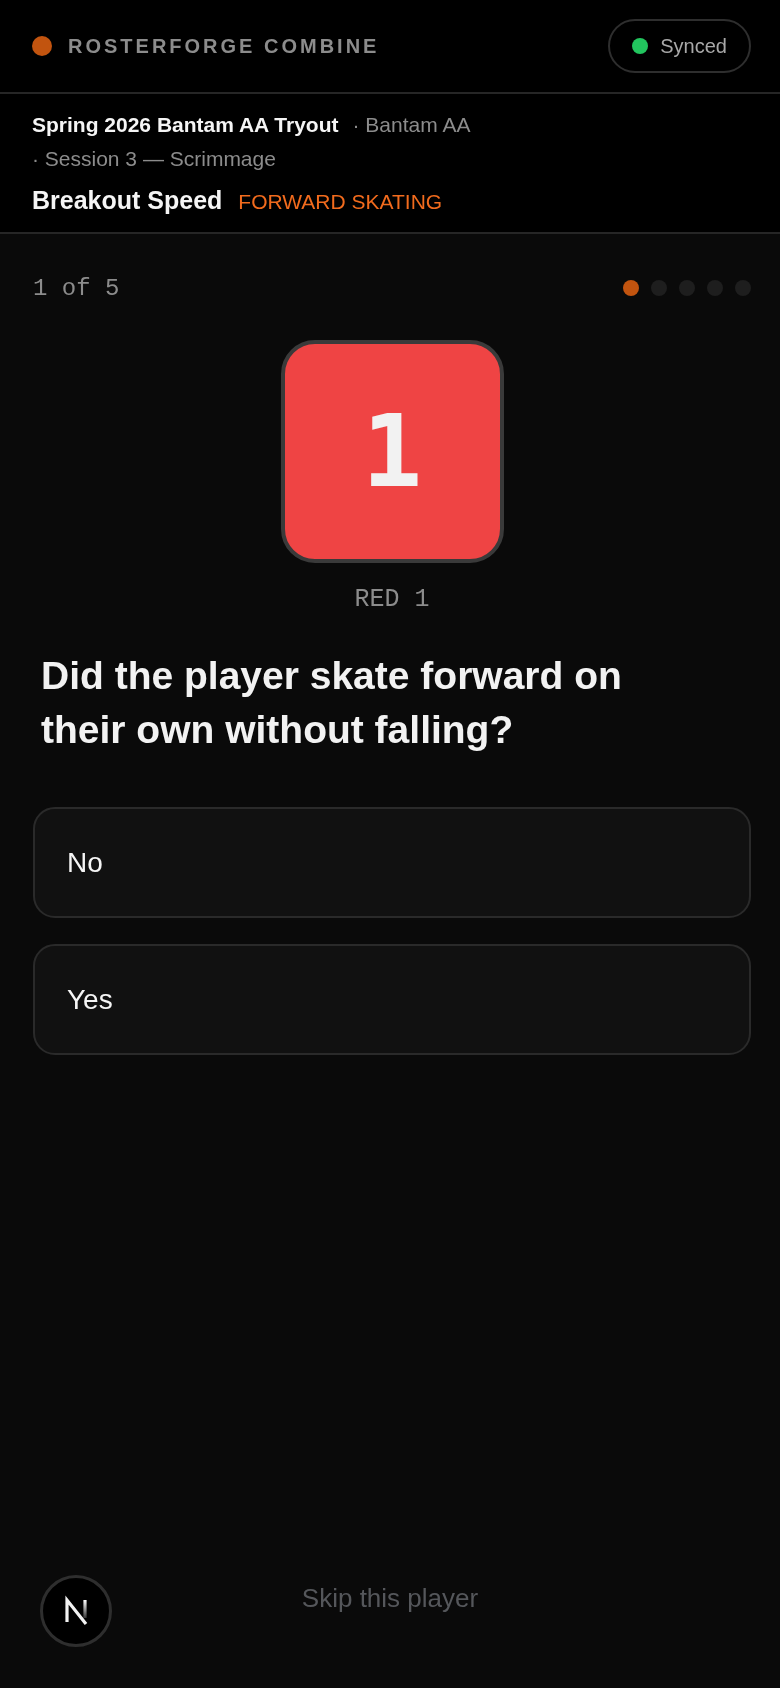 The width and height of the screenshot is (780, 1688). What do you see at coordinates (332, 703) in the screenshot?
I see `question-text: Did the player skate forward on their own without falling?` at bounding box center [332, 703].